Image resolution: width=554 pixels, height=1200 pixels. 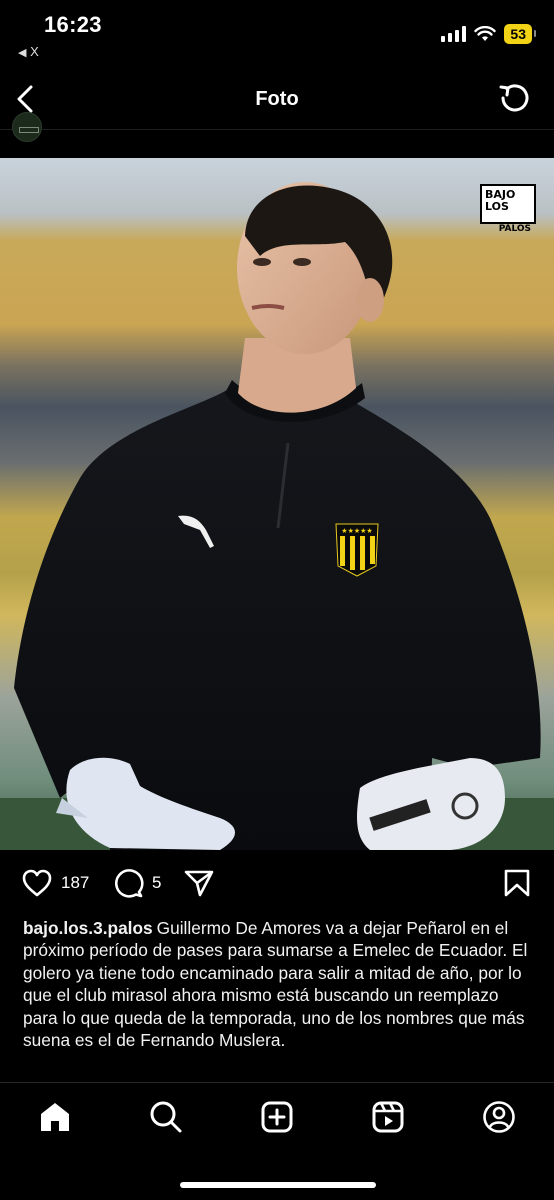 I want to click on previous-post-avatar, so click(x=27, y=127).